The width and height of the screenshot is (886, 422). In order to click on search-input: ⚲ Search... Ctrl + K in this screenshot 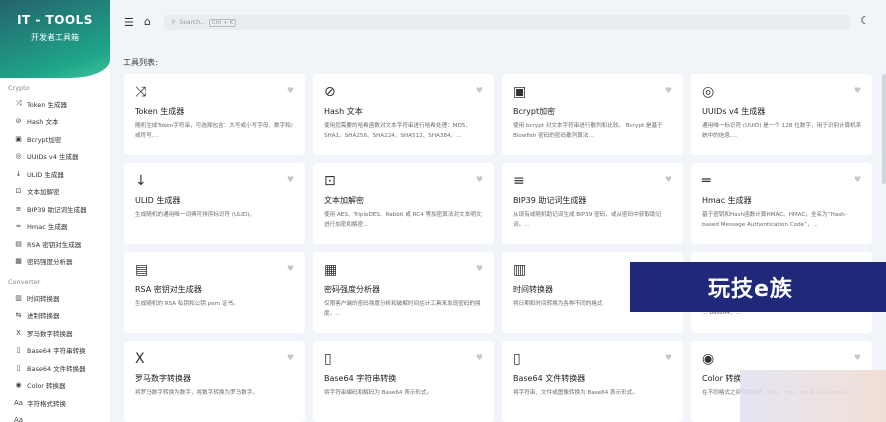, I will do `click(507, 22)`.